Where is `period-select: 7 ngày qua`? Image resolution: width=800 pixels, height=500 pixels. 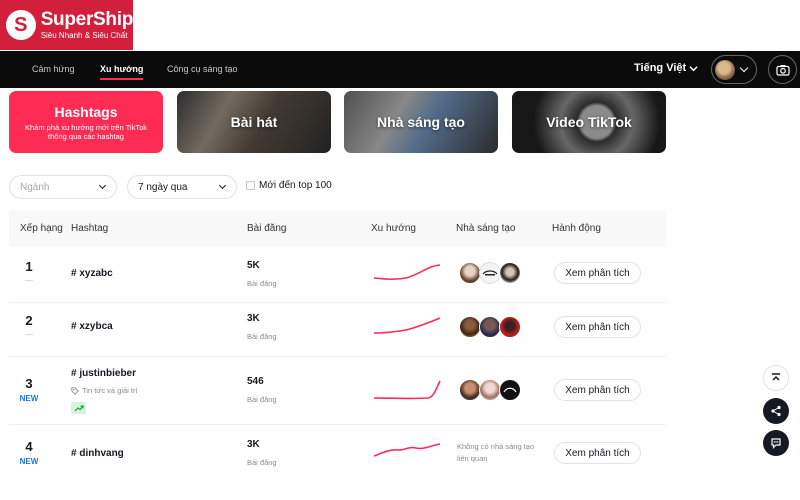 period-select: 7 ngày qua is located at coordinates (182, 187).